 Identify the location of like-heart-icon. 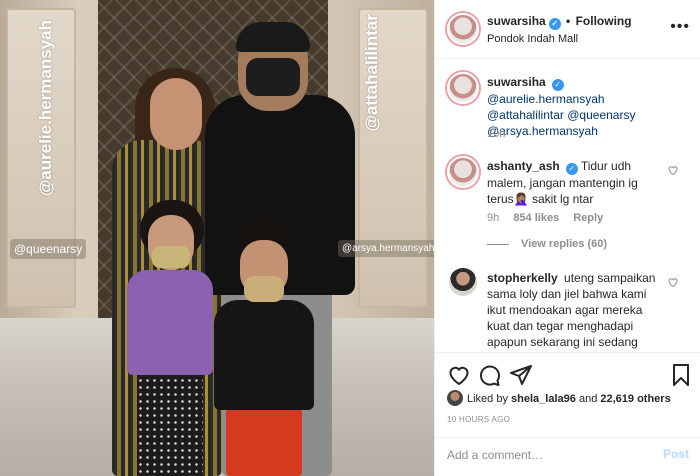
(459, 375).